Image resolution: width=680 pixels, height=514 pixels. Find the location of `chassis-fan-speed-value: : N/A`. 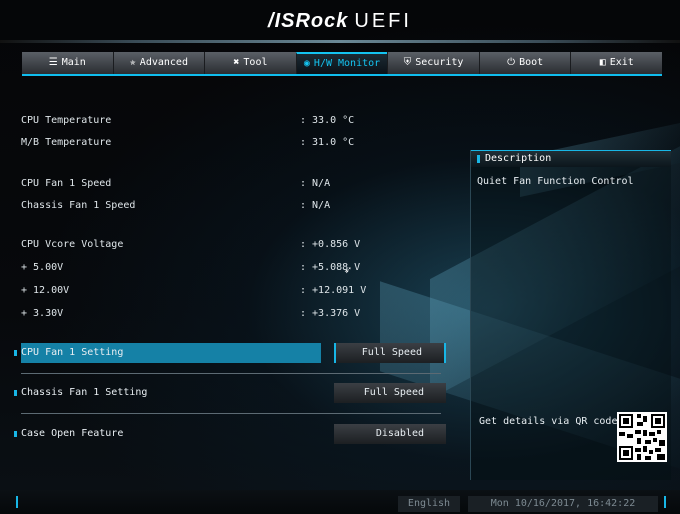

chassis-fan-speed-value: : N/A is located at coordinates (315, 205).